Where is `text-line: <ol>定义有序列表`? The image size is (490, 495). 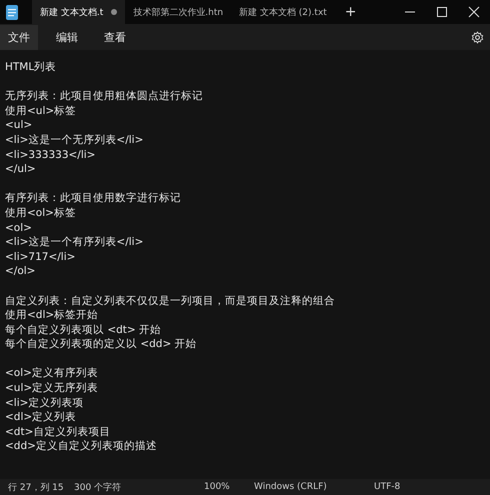 text-line: <ol>定义有序列表 is located at coordinates (52, 374).